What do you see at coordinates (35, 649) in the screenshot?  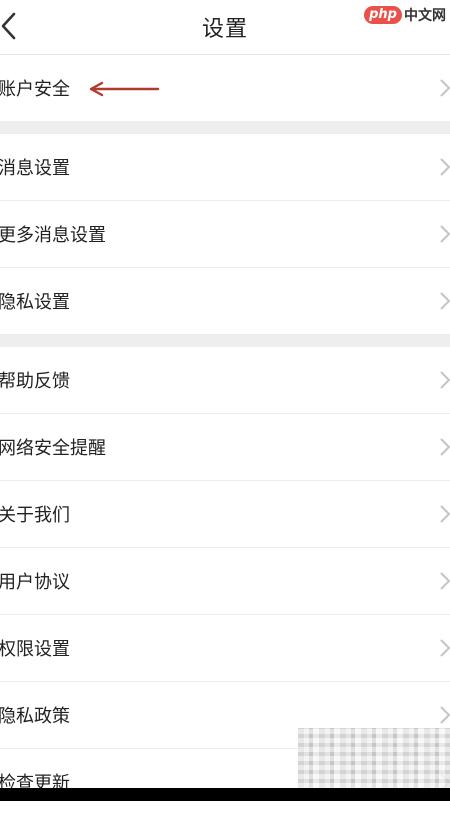 I see `settings-item-label: 权限设置` at bounding box center [35, 649].